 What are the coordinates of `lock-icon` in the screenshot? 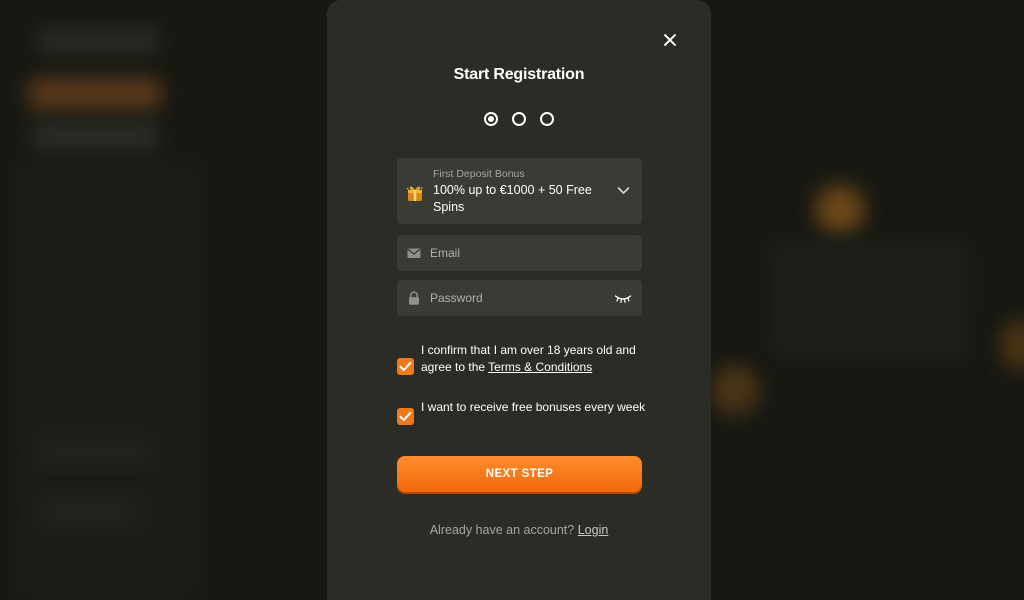 It's located at (414, 298).